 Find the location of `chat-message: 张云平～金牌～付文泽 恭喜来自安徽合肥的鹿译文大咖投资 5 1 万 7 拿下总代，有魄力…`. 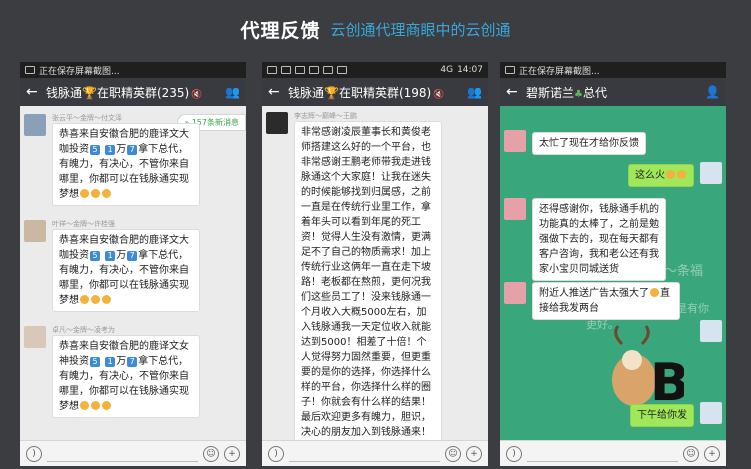

chat-message: 张云平～金牌～付文泽 恭喜来自安徽合肥的鹿译文大咖投资 5 1 万 7 拿下总代，有魄力… is located at coordinates (133, 164).